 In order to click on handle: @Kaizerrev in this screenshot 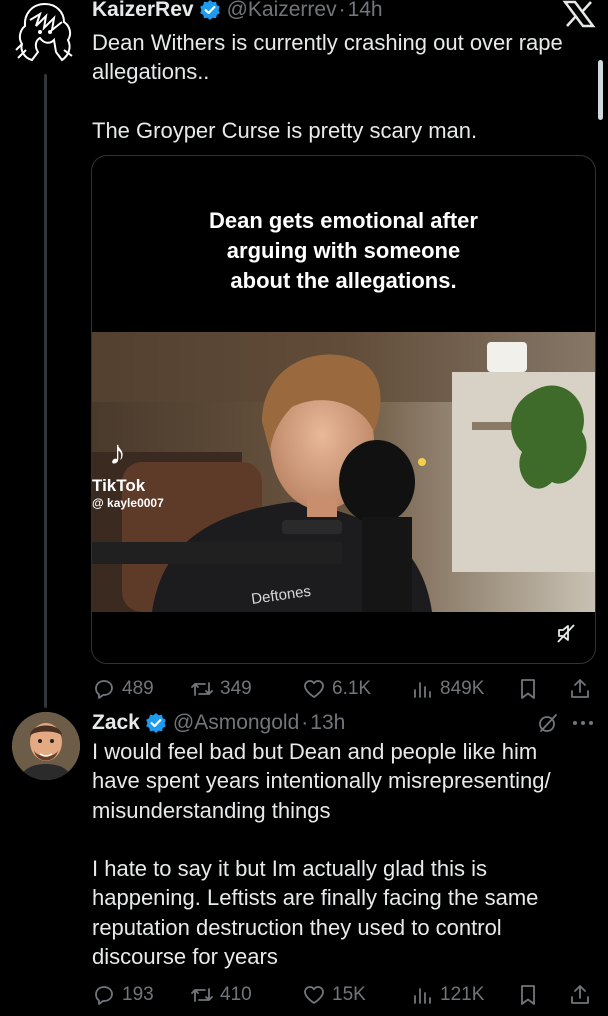, I will do `click(282, 11)`.